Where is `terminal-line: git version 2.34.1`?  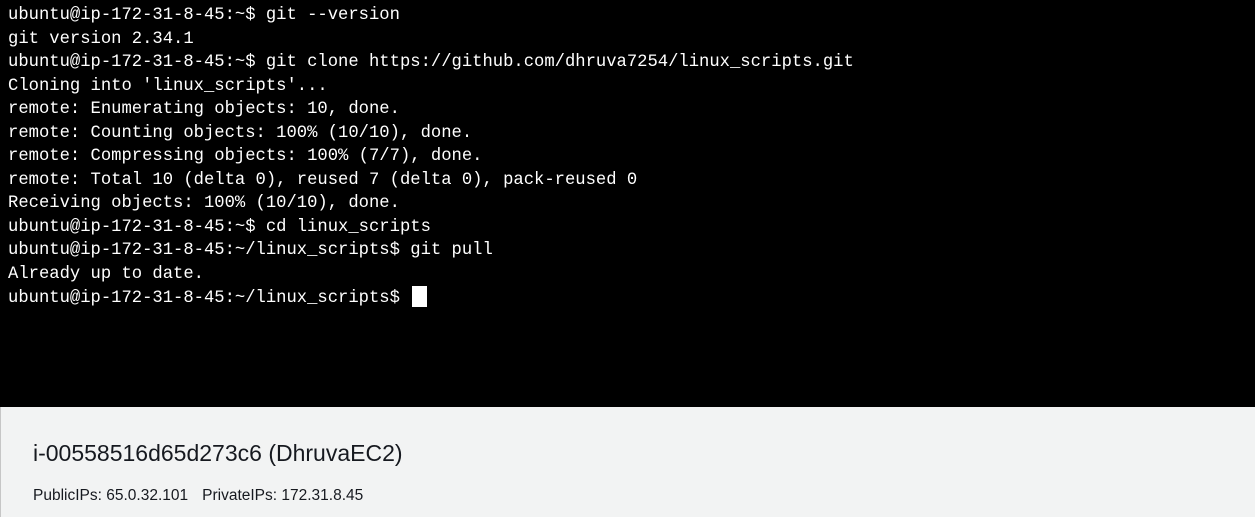
terminal-line: git version 2.34.1 is located at coordinates (631, 40).